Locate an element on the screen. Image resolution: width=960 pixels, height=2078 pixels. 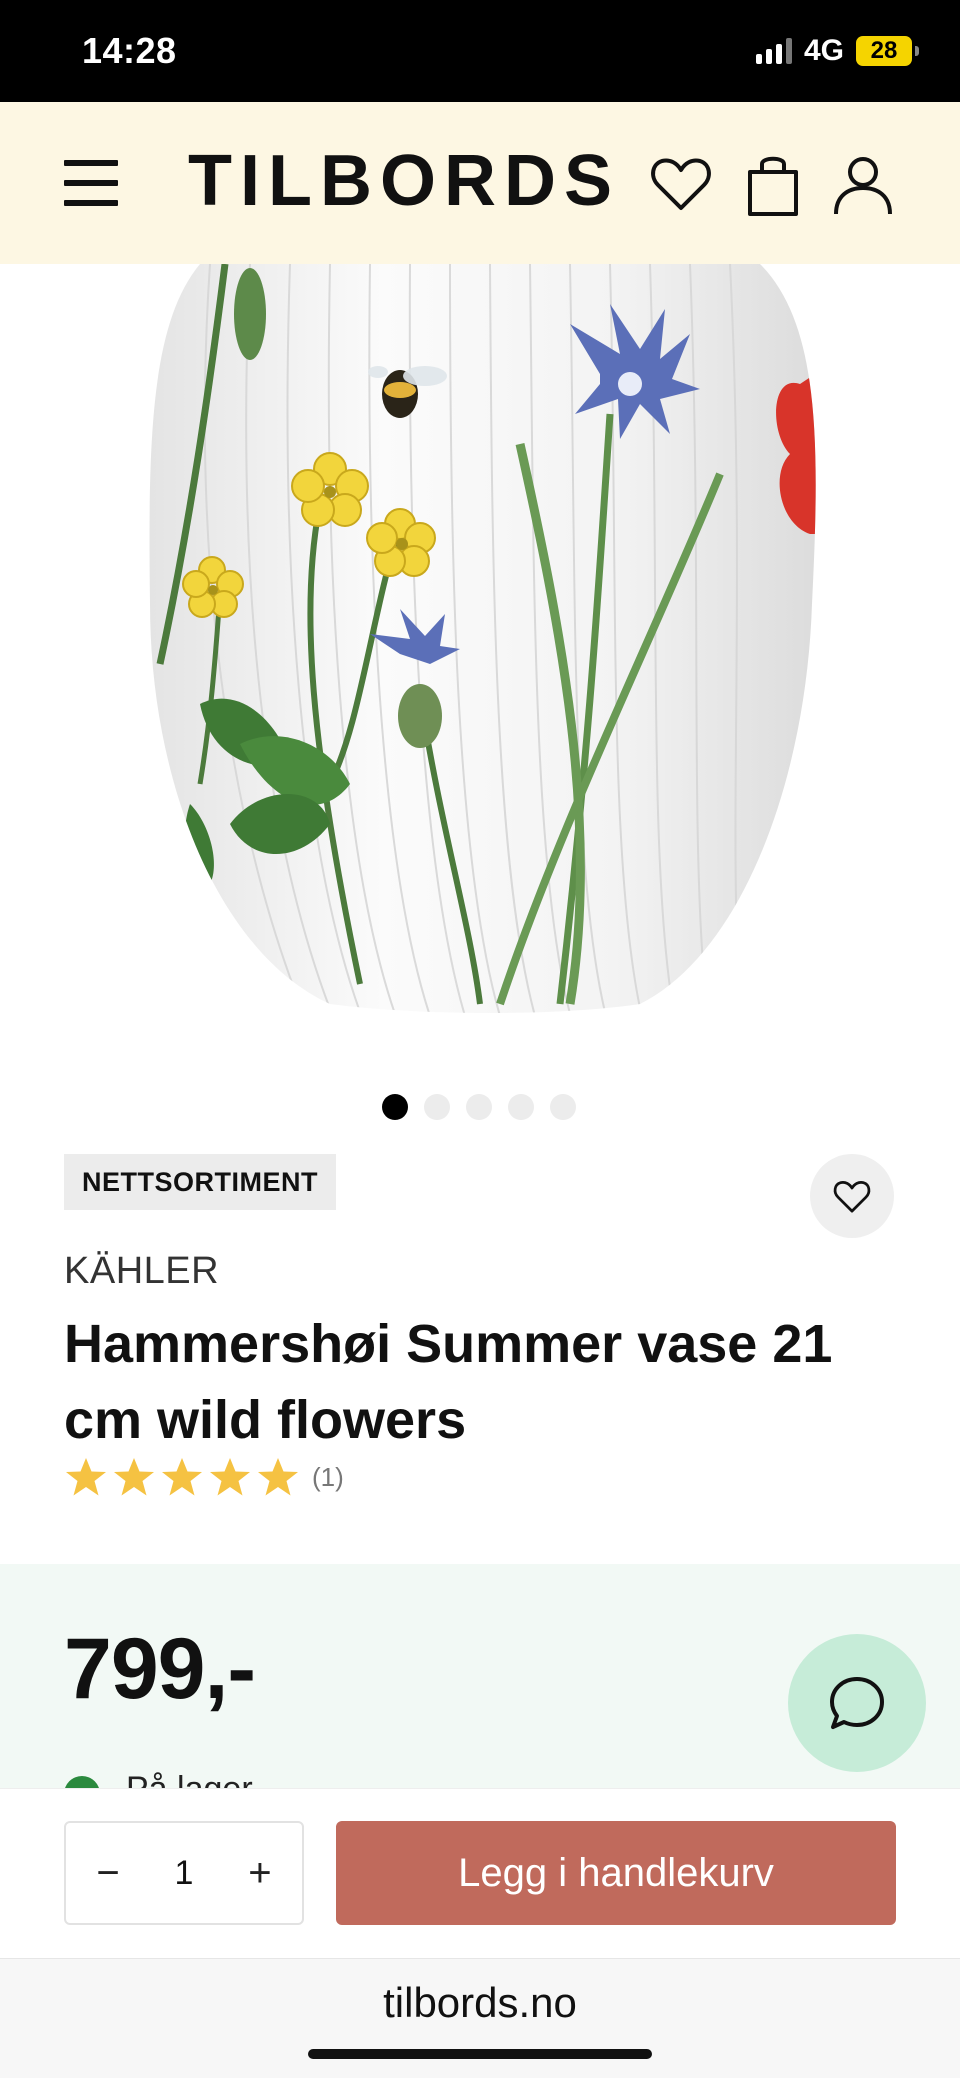
quantity-value: 1 is located at coordinates (184, 1873).